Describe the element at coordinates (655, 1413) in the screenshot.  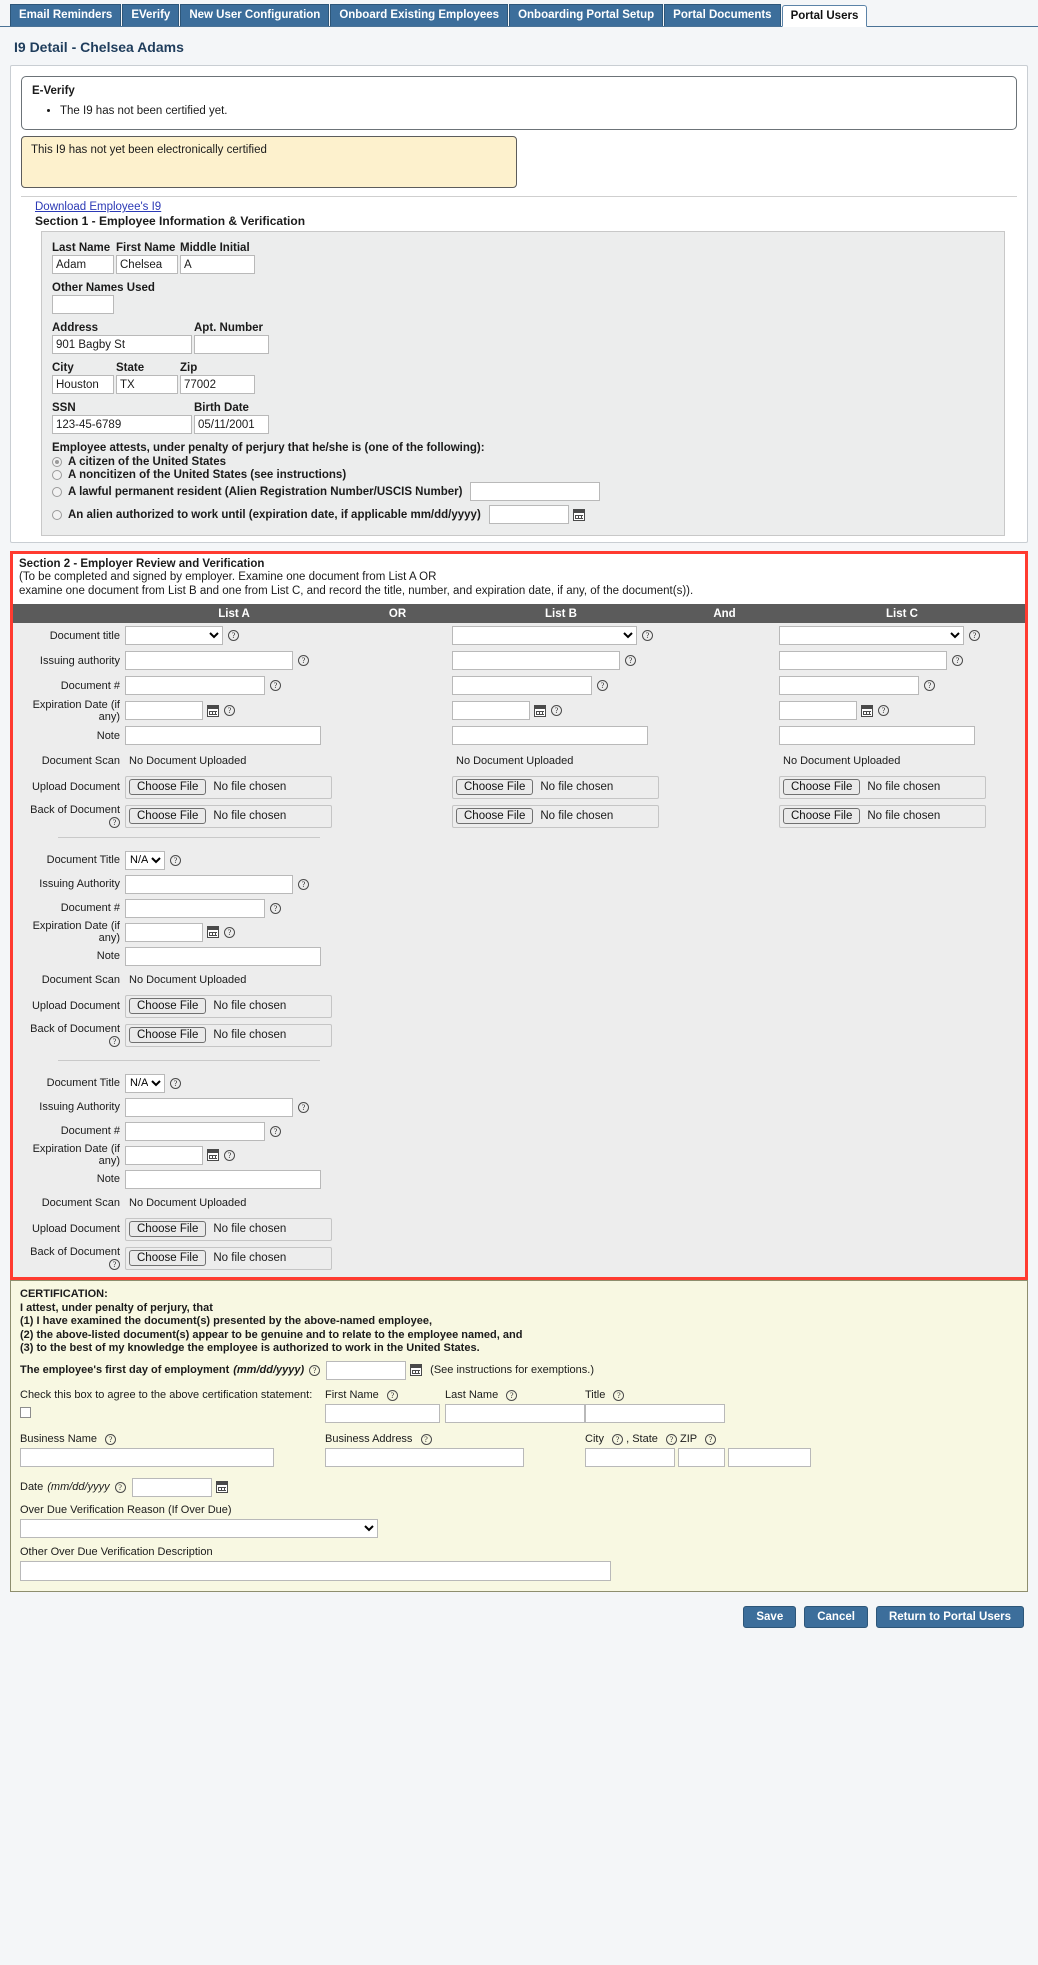
I see `cert-title-input` at that location.